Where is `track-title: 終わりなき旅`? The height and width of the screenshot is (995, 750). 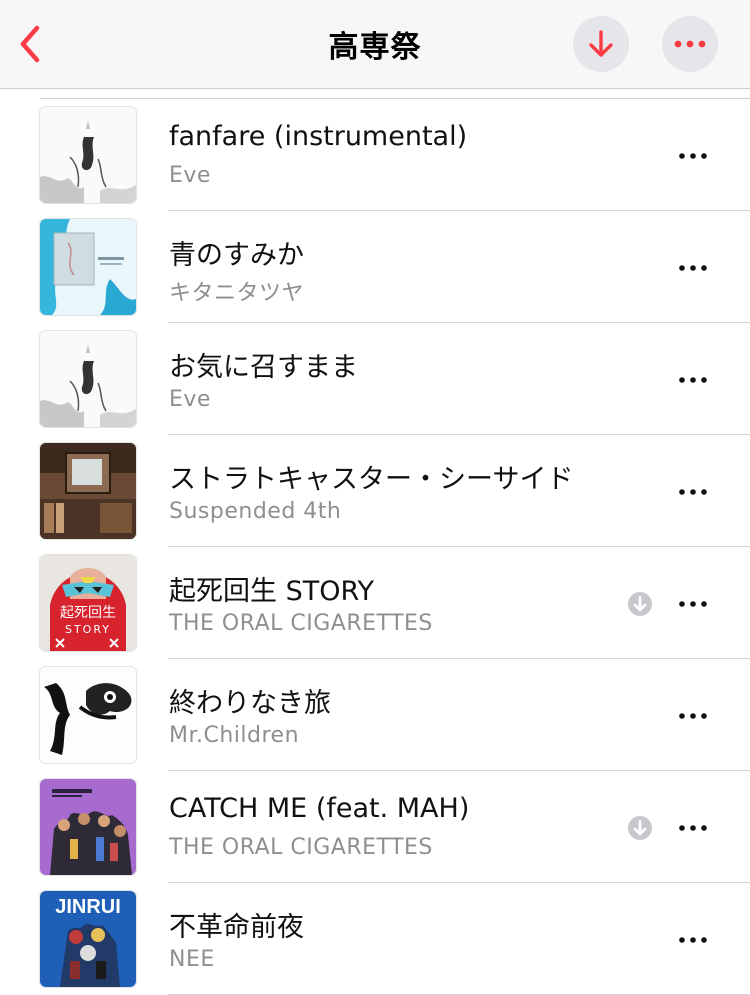
track-title: 終わりなき旅 is located at coordinates (250, 703).